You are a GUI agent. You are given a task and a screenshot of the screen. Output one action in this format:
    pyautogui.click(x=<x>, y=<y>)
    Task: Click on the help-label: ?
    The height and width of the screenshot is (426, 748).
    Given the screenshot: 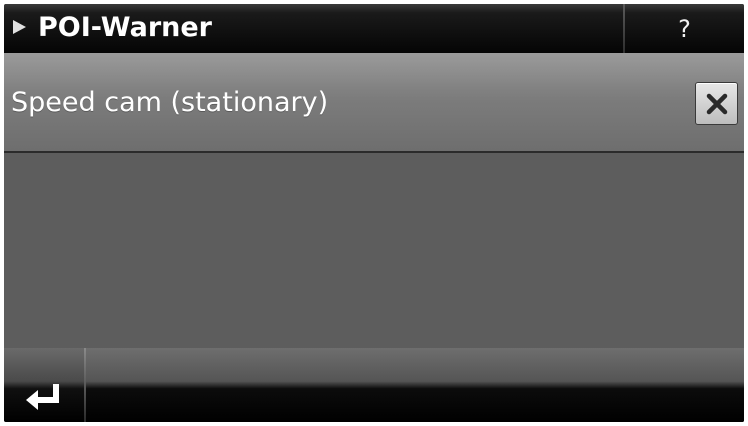 What is the action you would take?
    pyautogui.click(x=684, y=28)
    